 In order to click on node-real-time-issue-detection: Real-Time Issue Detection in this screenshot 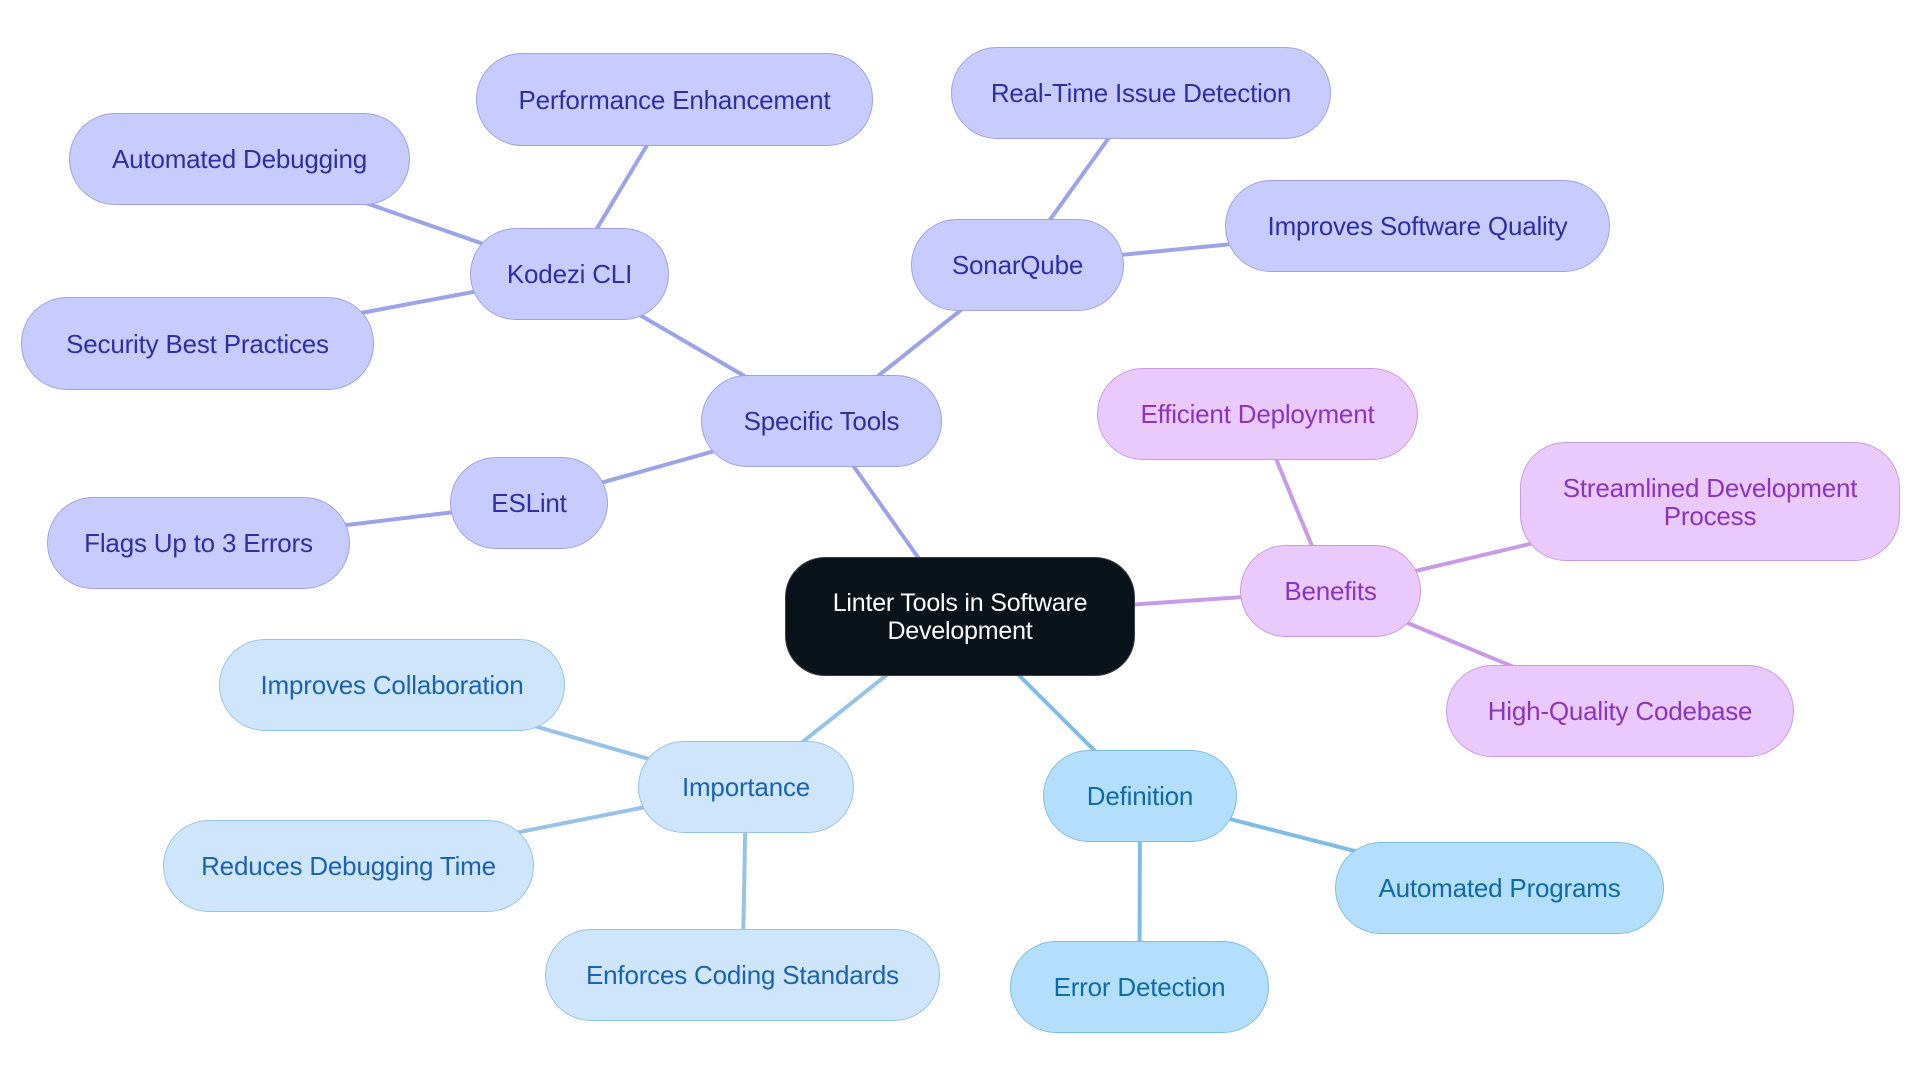, I will do `click(1141, 93)`.